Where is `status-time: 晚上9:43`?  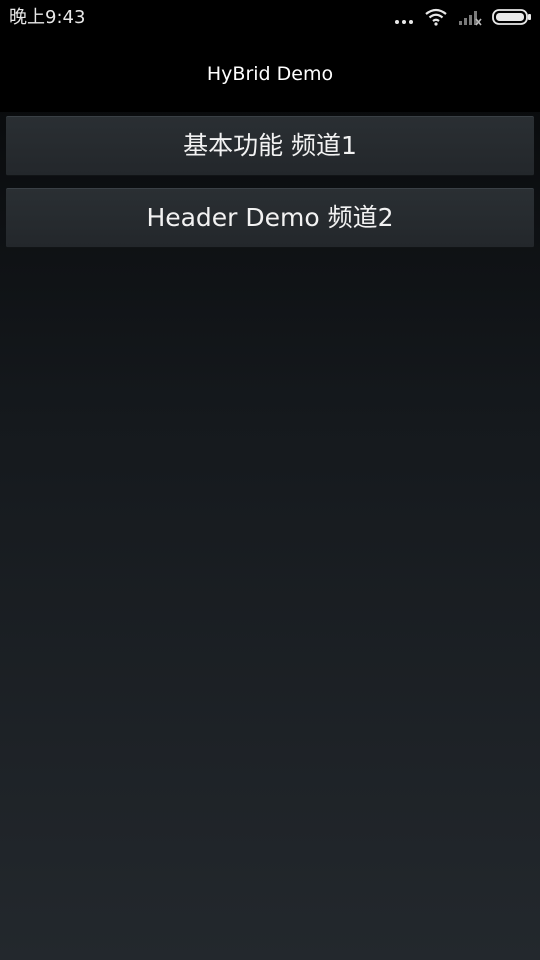 status-time: 晚上9:43 is located at coordinates (47, 17).